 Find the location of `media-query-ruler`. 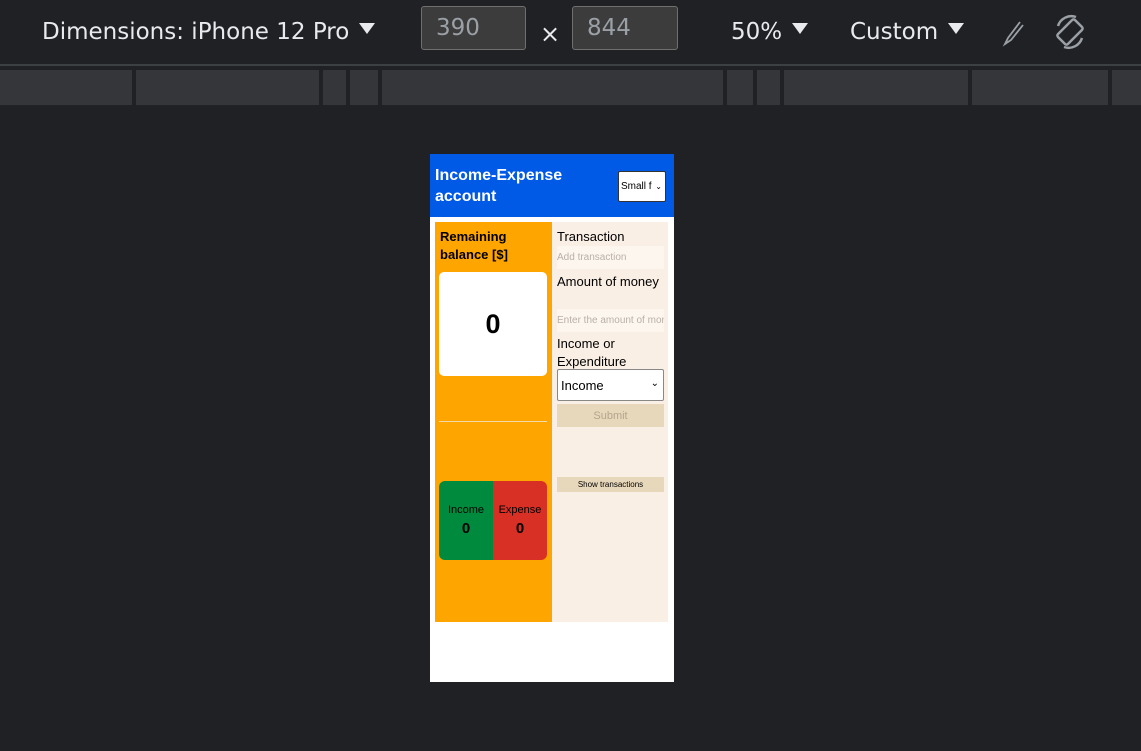

media-query-ruler is located at coordinates (570, 85).